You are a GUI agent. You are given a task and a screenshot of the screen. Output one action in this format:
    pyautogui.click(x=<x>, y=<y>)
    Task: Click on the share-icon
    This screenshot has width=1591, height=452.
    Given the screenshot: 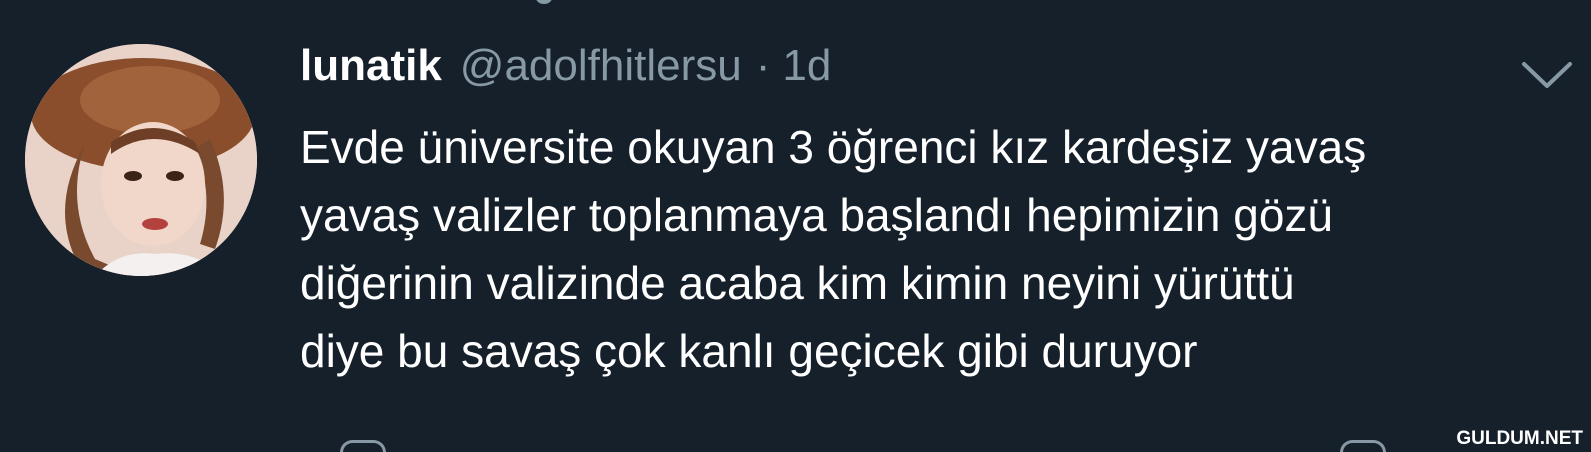 What is the action you would take?
    pyautogui.click(x=1363, y=446)
    